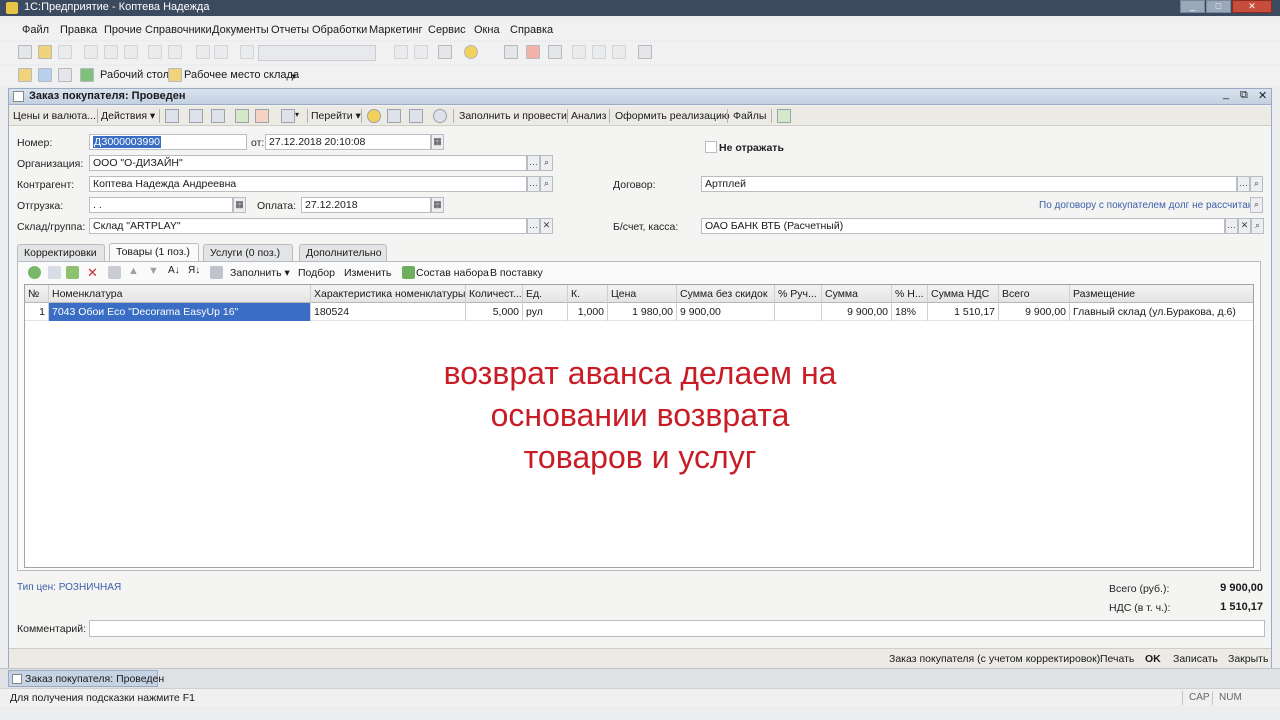 This screenshot has height=720, width=1280. Describe the element at coordinates (308, 226) in the screenshot. I see `warehouse-field: Склад "ARTPLAY"` at that location.